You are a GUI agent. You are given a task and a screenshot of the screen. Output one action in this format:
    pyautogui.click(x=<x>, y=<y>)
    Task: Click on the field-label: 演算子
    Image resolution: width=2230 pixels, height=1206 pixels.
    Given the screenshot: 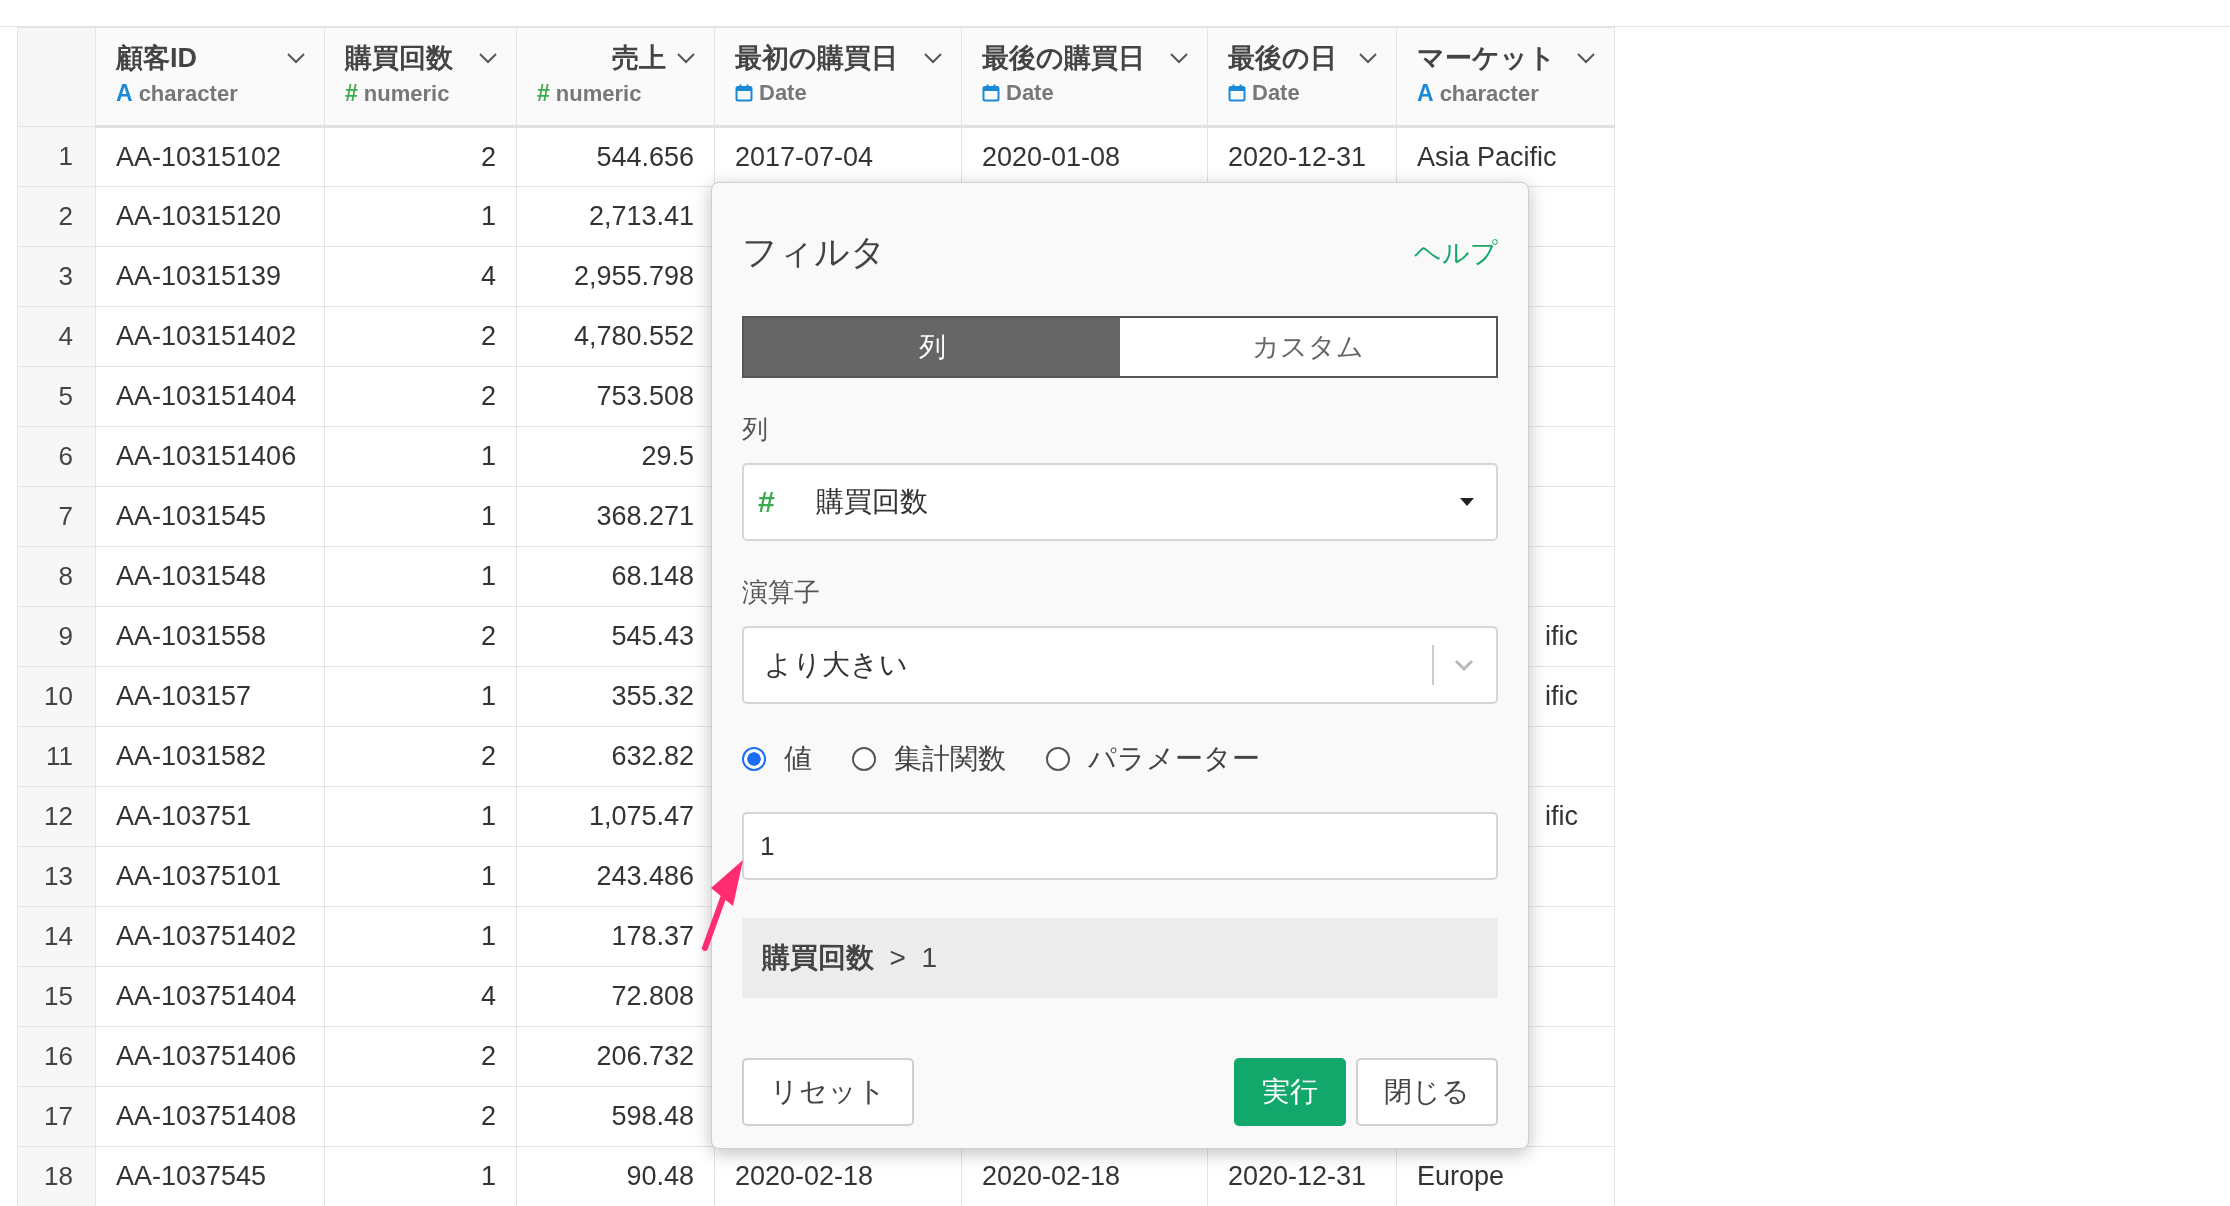 What is the action you would take?
    pyautogui.click(x=781, y=592)
    